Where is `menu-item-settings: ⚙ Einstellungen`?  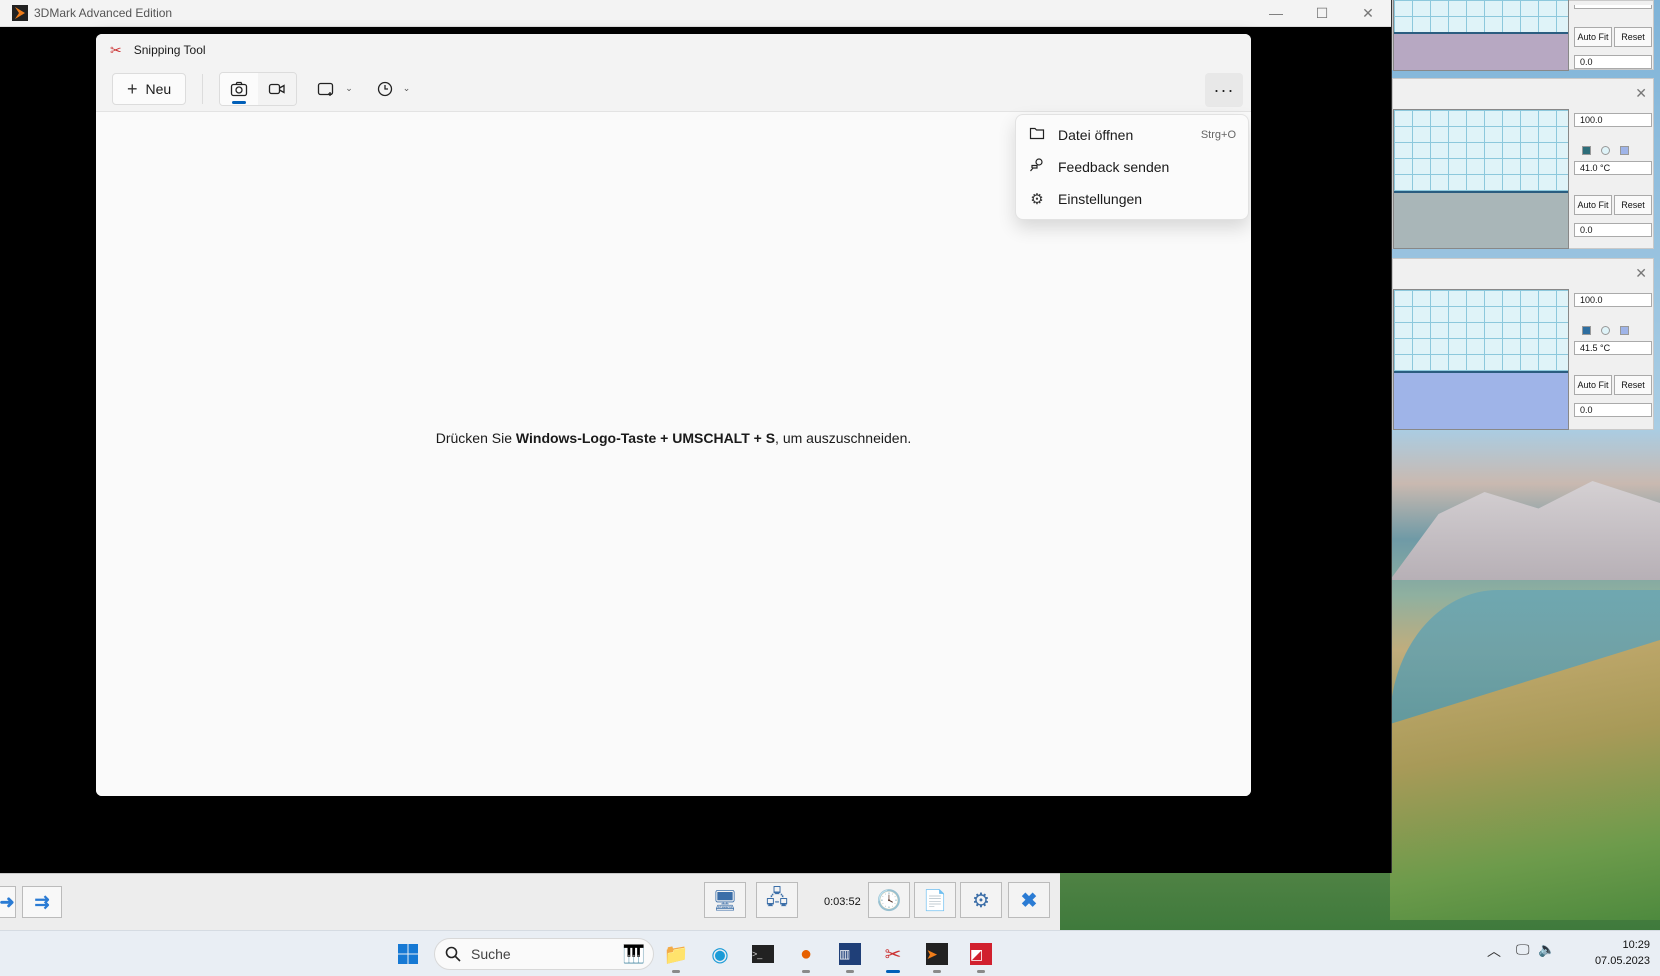
menu-item-settings: ⚙ Einstellungen is located at coordinates (1132, 199).